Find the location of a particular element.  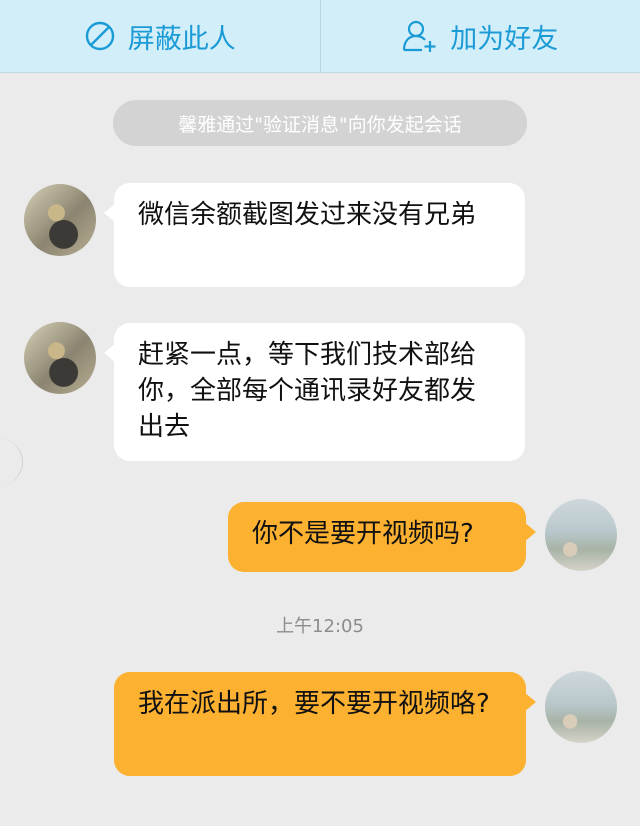

incoming-message-bubble: 微信余额截图发过来没有兄弟 is located at coordinates (314, 235).